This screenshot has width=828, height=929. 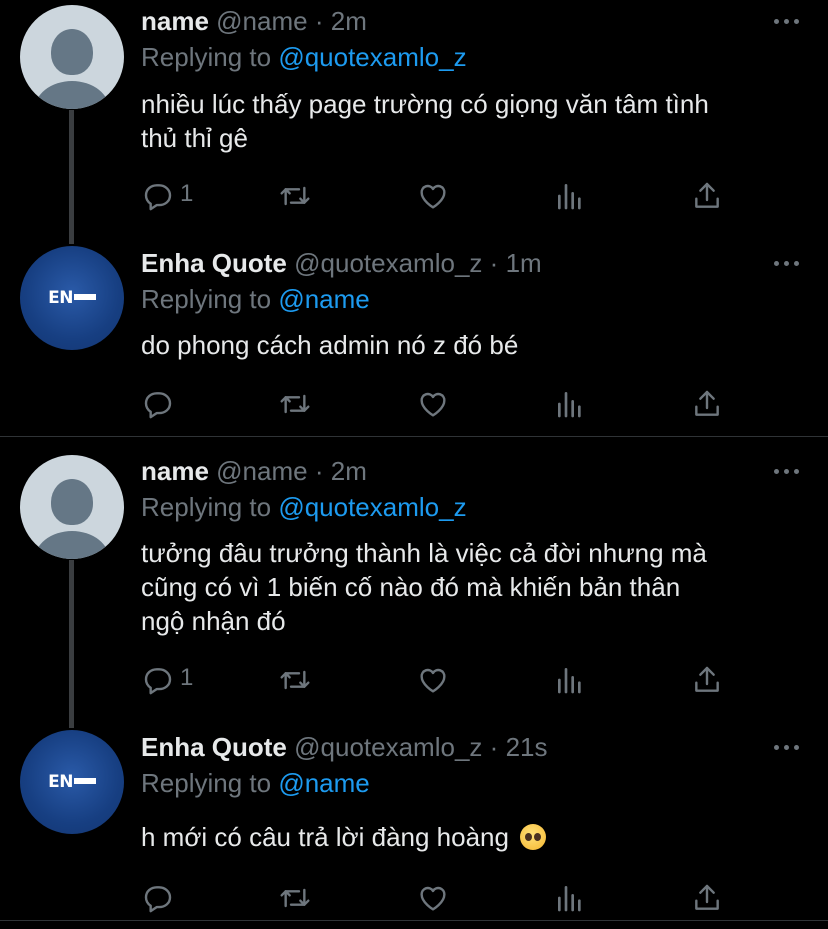 I want to click on pleading-face-emoji, so click(x=533, y=837).